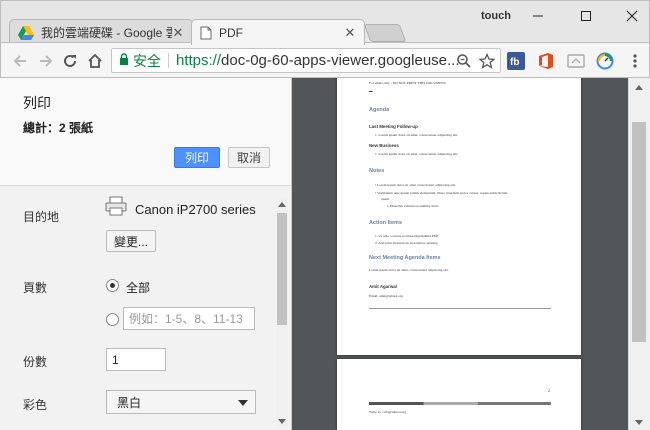 This screenshot has width=650, height=430. Describe the element at coordinates (95, 61) in the screenshot. I see `home-icon` at that location.